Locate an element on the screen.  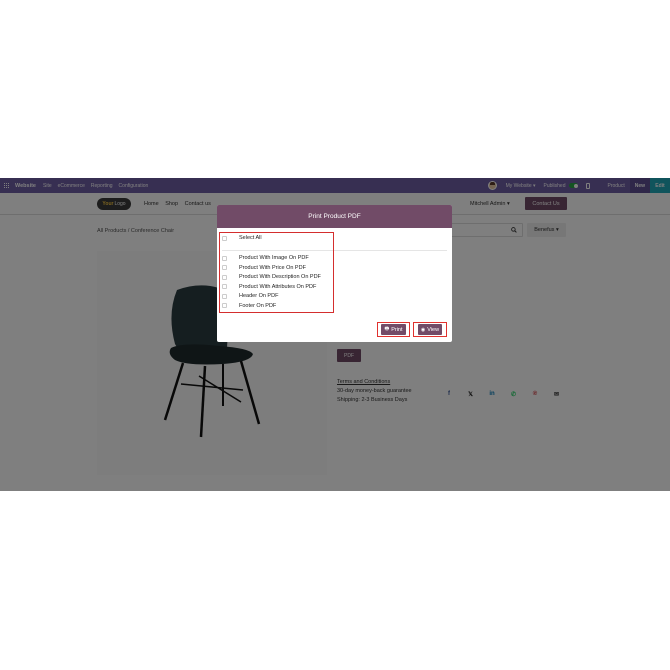
dialog-actions: 🖶 Print ◉ View is located at coordinates (413, 329).